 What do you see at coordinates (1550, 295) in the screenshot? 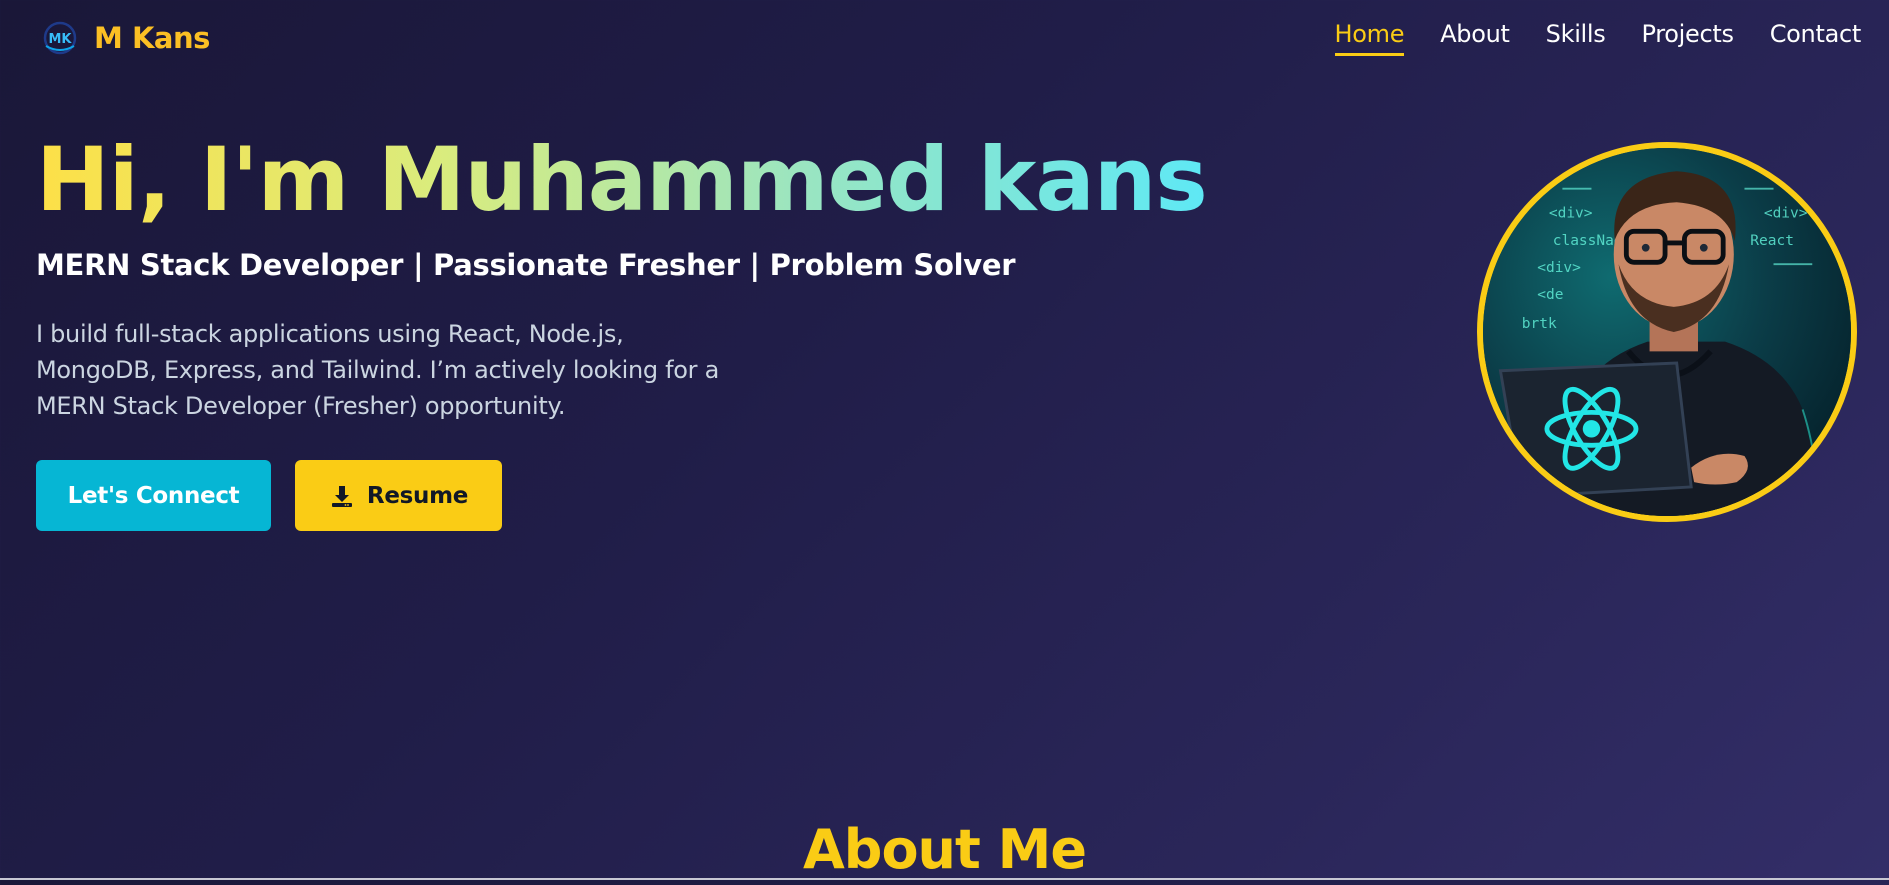
I see `svg-text: <de` at bounding box center [1550, 295].